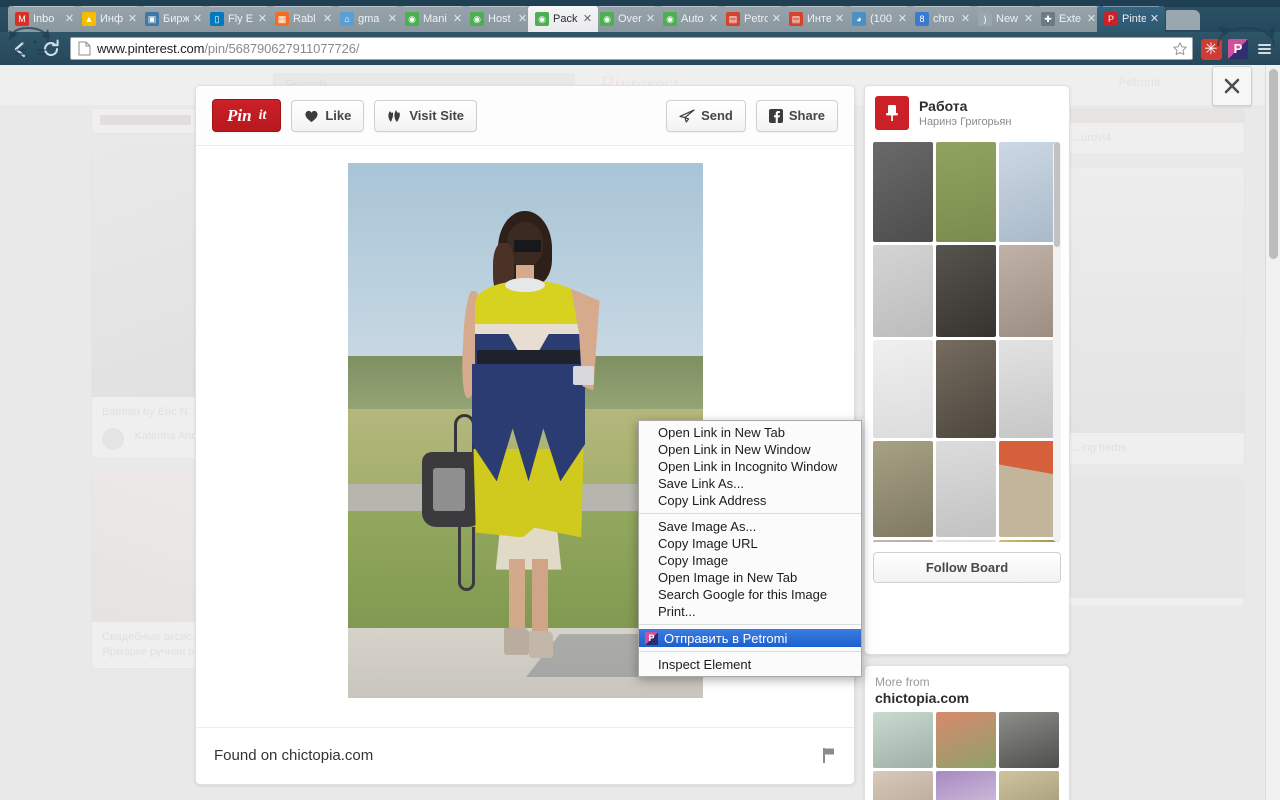 The width and height of the screenshot is (1280, 800). What do you see at coordinates (1134, 19) in the screenshot?
I see `tab-title: Pinte` at bounding box center [1134, 19].